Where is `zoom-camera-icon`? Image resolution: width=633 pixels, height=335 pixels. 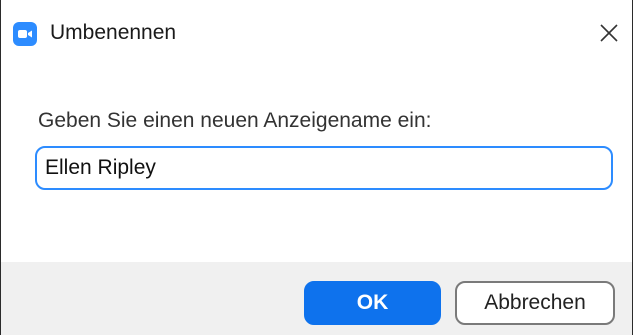 zoom-camera-icon is located at coordinates (25, 34).